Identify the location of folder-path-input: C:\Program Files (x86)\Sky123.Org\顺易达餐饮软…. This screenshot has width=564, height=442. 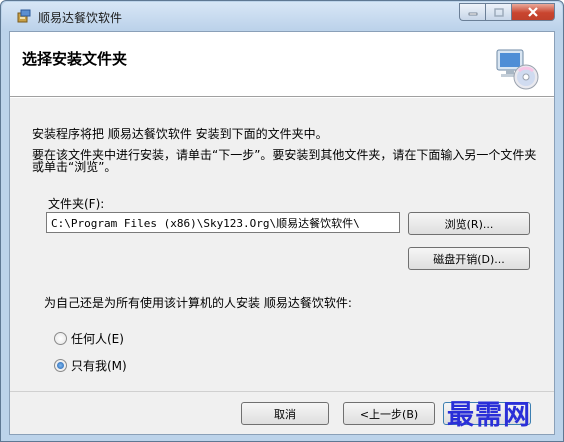
(223, 222).